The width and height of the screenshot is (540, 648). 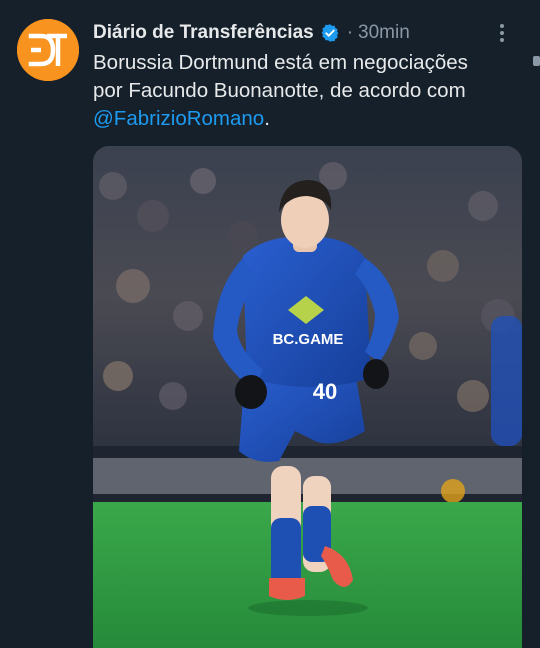 What do you see at coordinates (279, 90) in the screenshot?
I see `tweet-text-line2: por Facundo Buonanotte, de acordo com` at bounding box center [279, 90].